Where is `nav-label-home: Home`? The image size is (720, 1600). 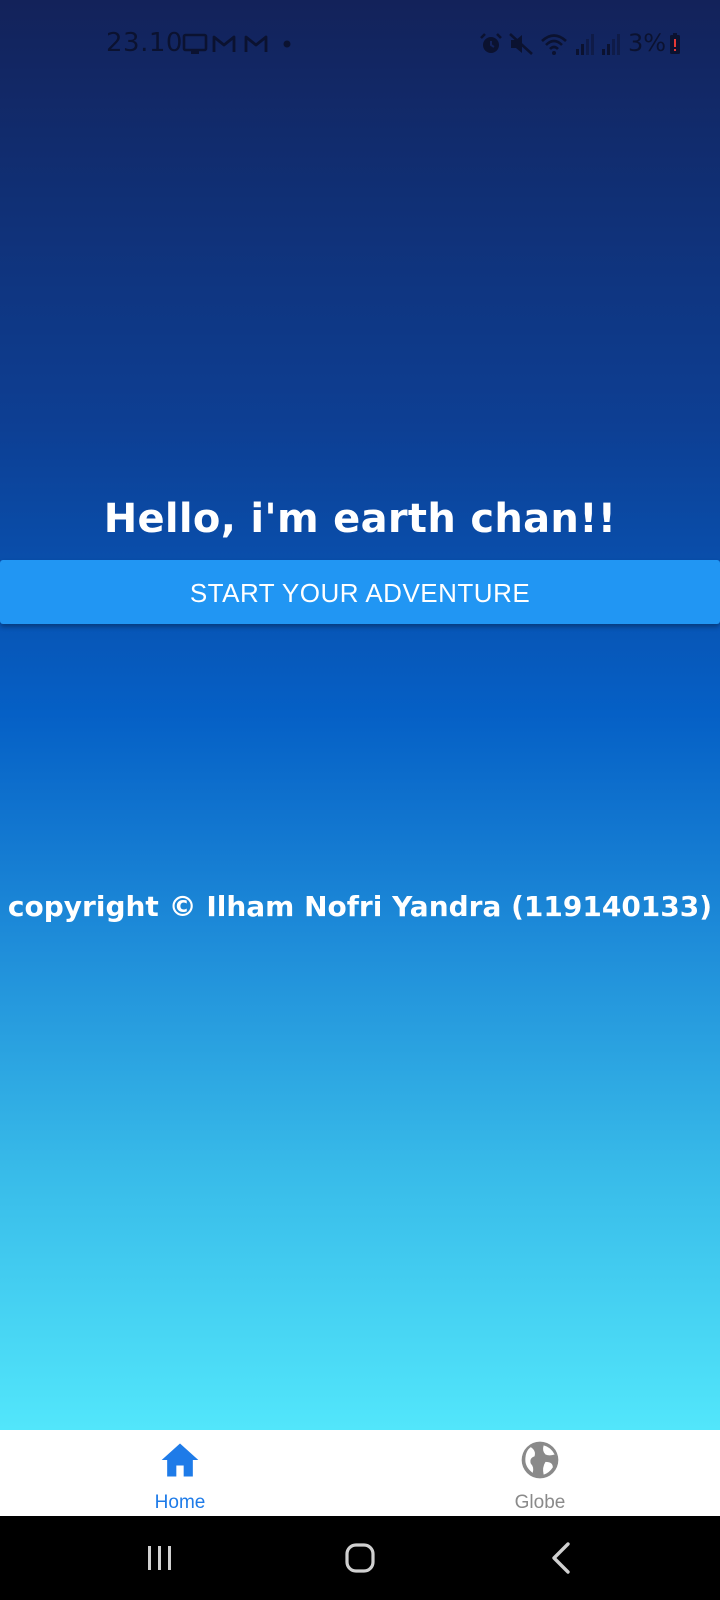
nav-label-home: Home is located at coordinates (180, 1502).